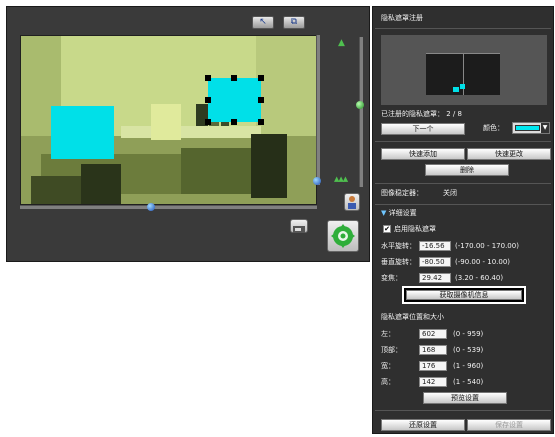 The height and width of the screenshot is (437, 555). Describe the element at coordinates (493, 128) in the screenshot. I see `color-label: 颜色：` at that location.